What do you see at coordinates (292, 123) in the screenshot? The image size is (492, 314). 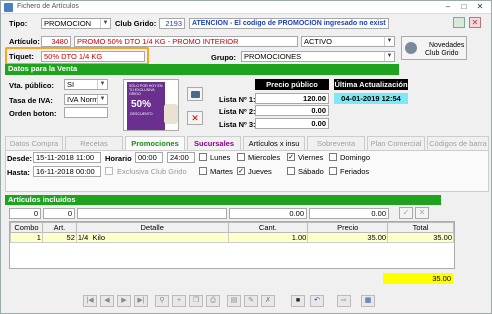 I see `lista3-field: 0.00` at bounding box center [292, 123].